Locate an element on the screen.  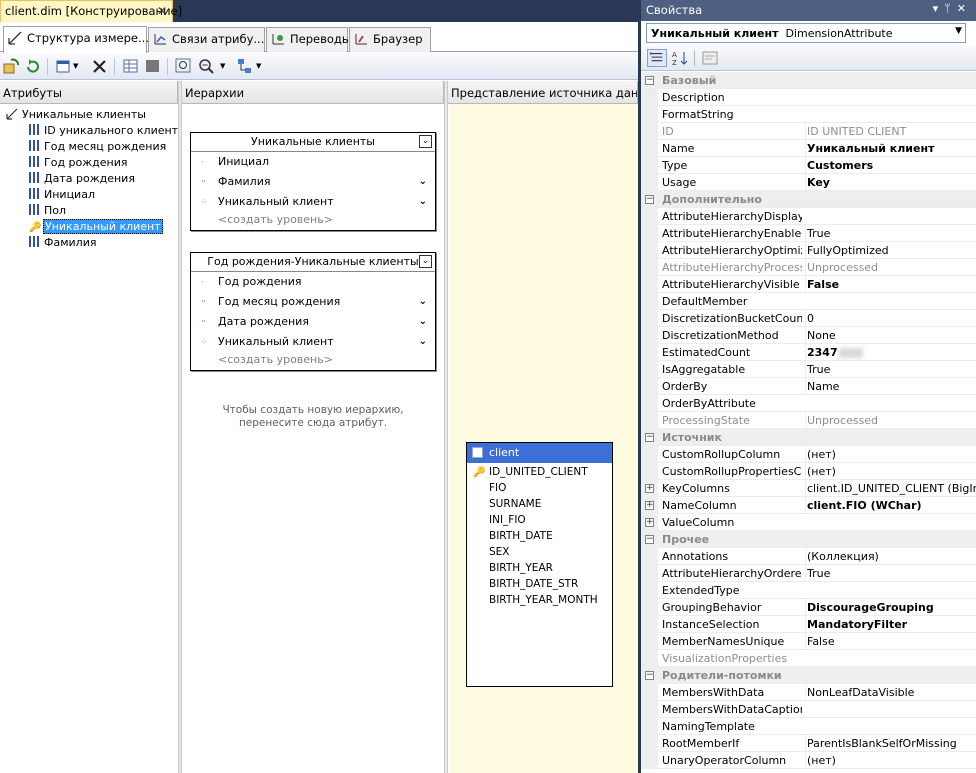
property-value: MandatoryFilter is located at coordinates (890, 624).